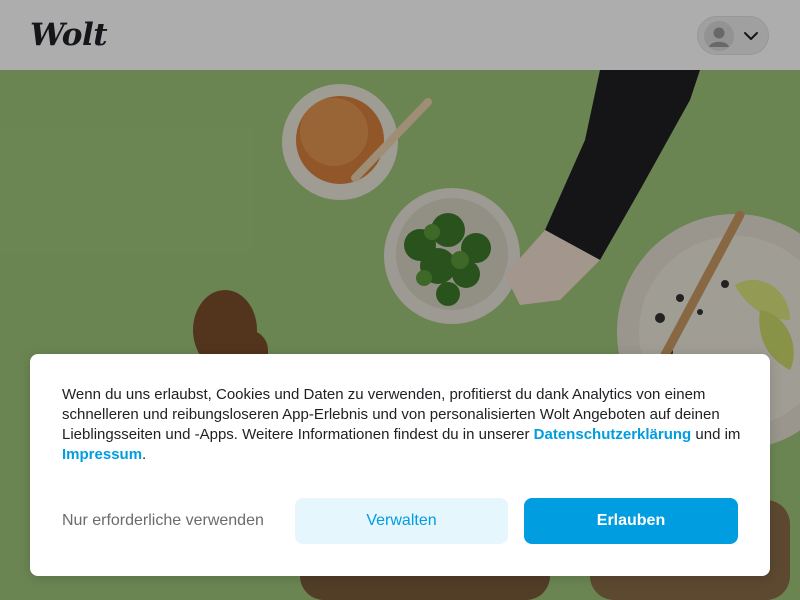  Describe the element at coordinates (631, 521) in the screenshot. I see `allow-button: Erlauben` at that location.